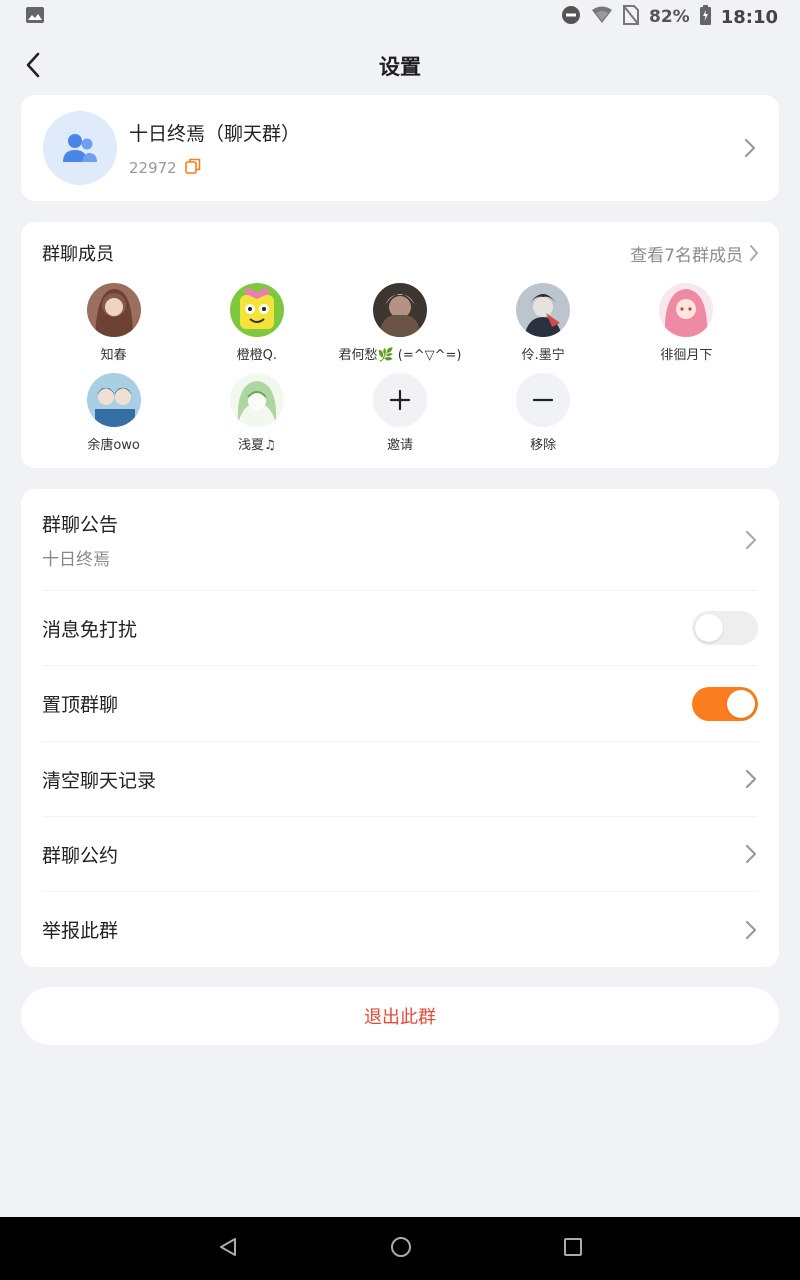 This screenshot has width=800, height=1280. I want to click on group-name: 十日终焉（聊天群）, so click(215, 133).